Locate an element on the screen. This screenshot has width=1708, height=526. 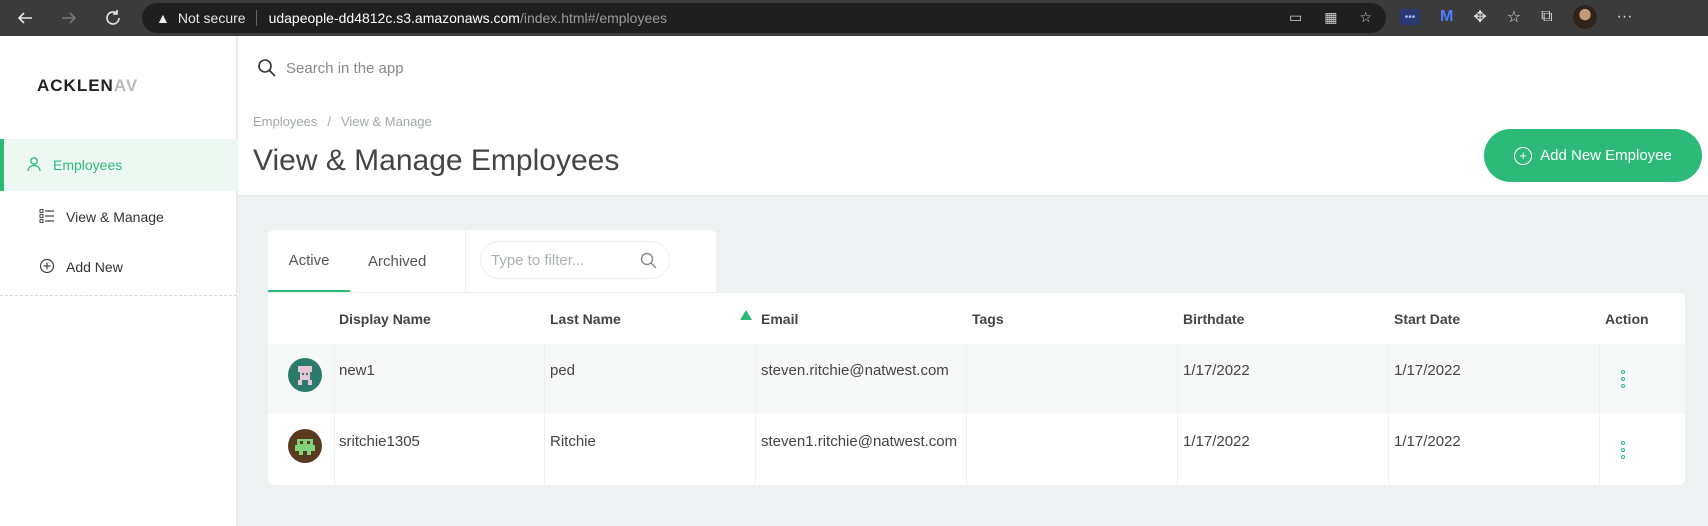
breadcrumb: Employees / View & Manage is located at coordinates (342, 121).